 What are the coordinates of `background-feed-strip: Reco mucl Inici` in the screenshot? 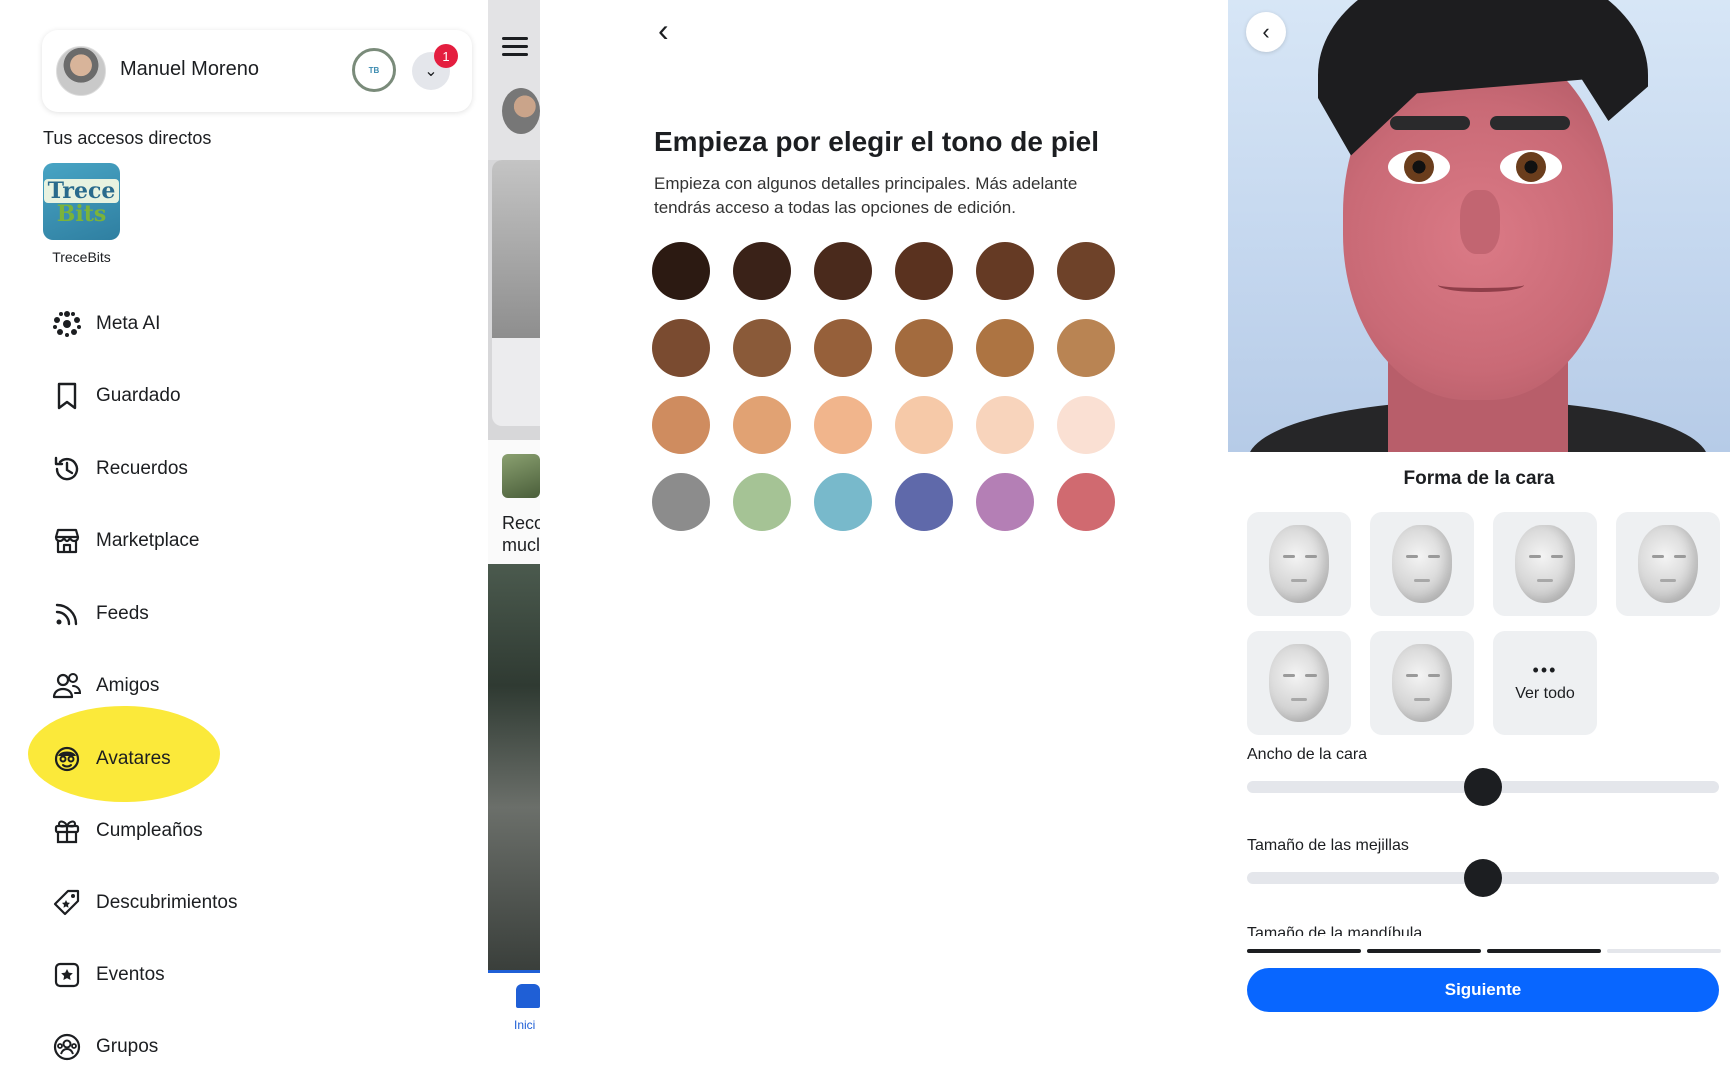 It's located at (514, 531).